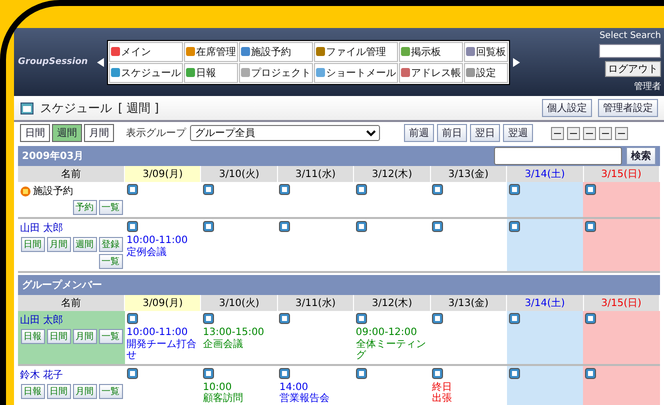 This screenshot has height=405, width=664. Describe the element at coordinates (211, 52) in the screenshot. I see `menu-item: 在席管理` at that location.